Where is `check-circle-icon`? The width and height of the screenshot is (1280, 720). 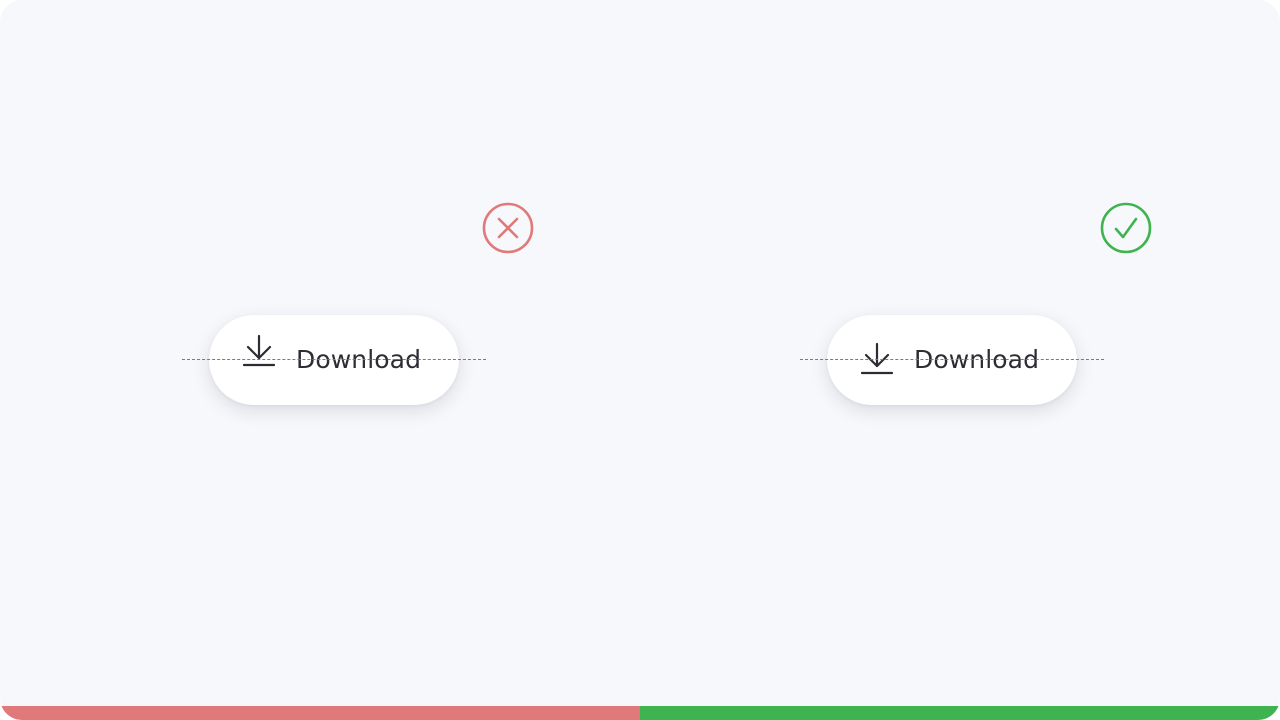
check-circle-icon is located at coordinates (1126, 228).